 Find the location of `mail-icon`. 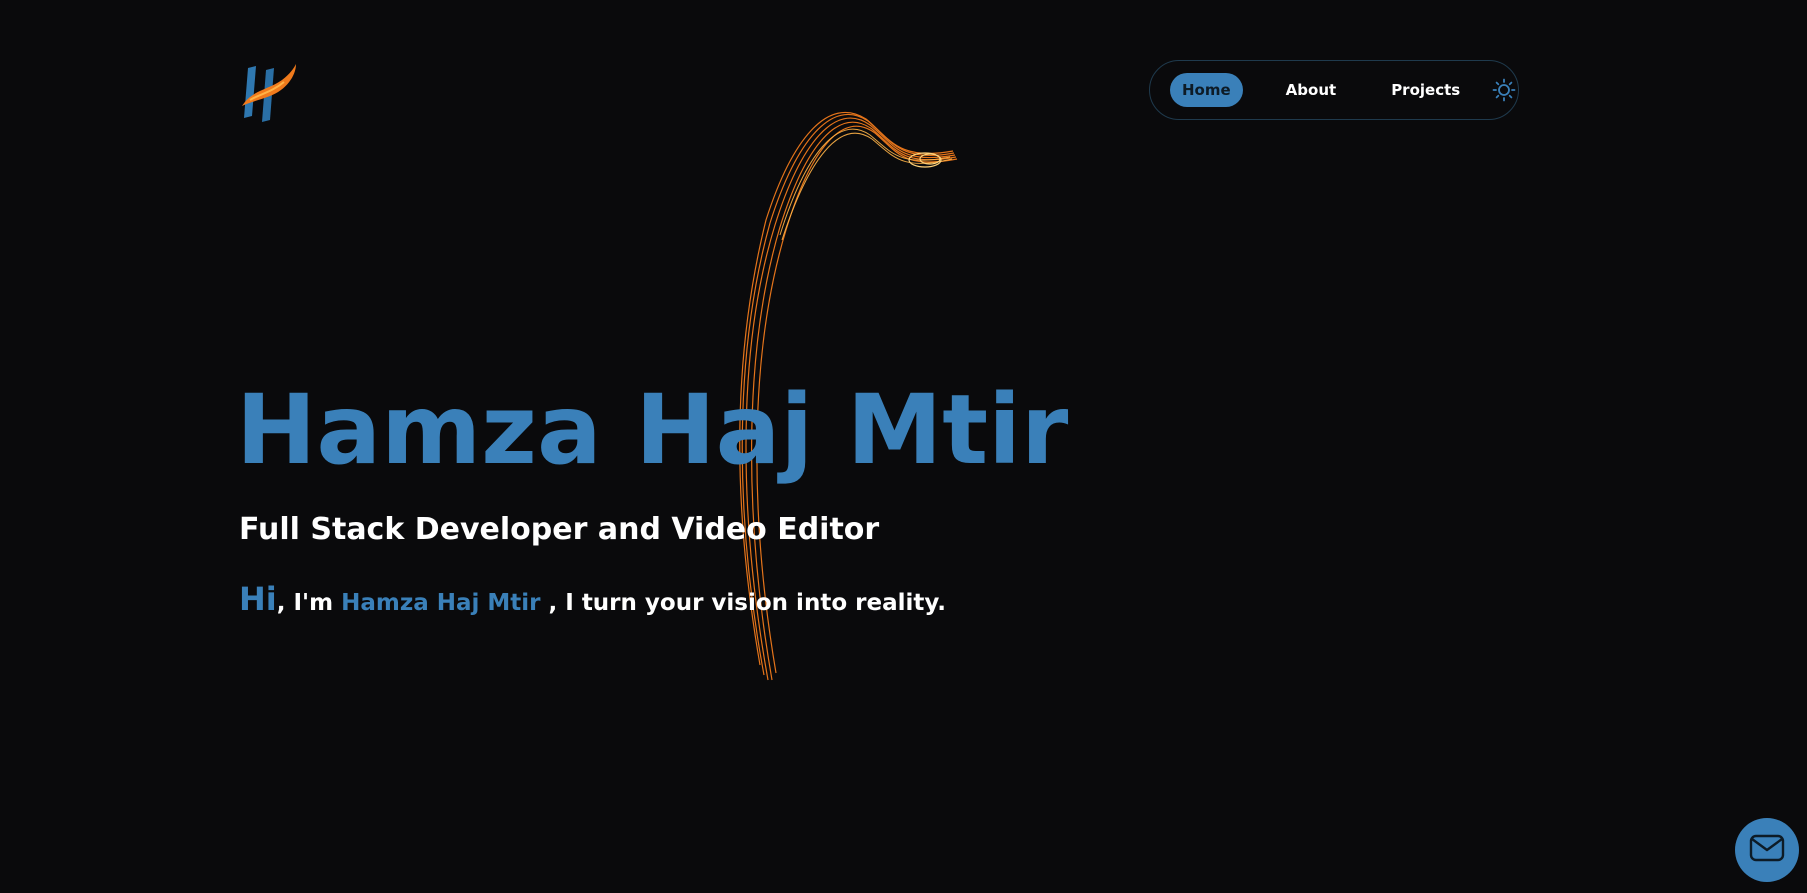

mail-icon is located at coordinates (1767, 850).